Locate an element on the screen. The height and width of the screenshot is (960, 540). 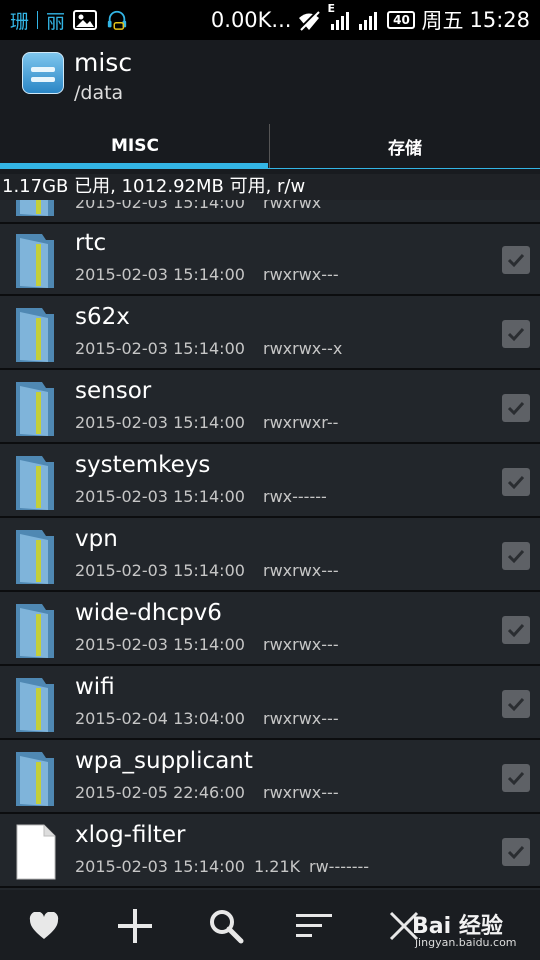
search-button is located at coordinates (226, 926).